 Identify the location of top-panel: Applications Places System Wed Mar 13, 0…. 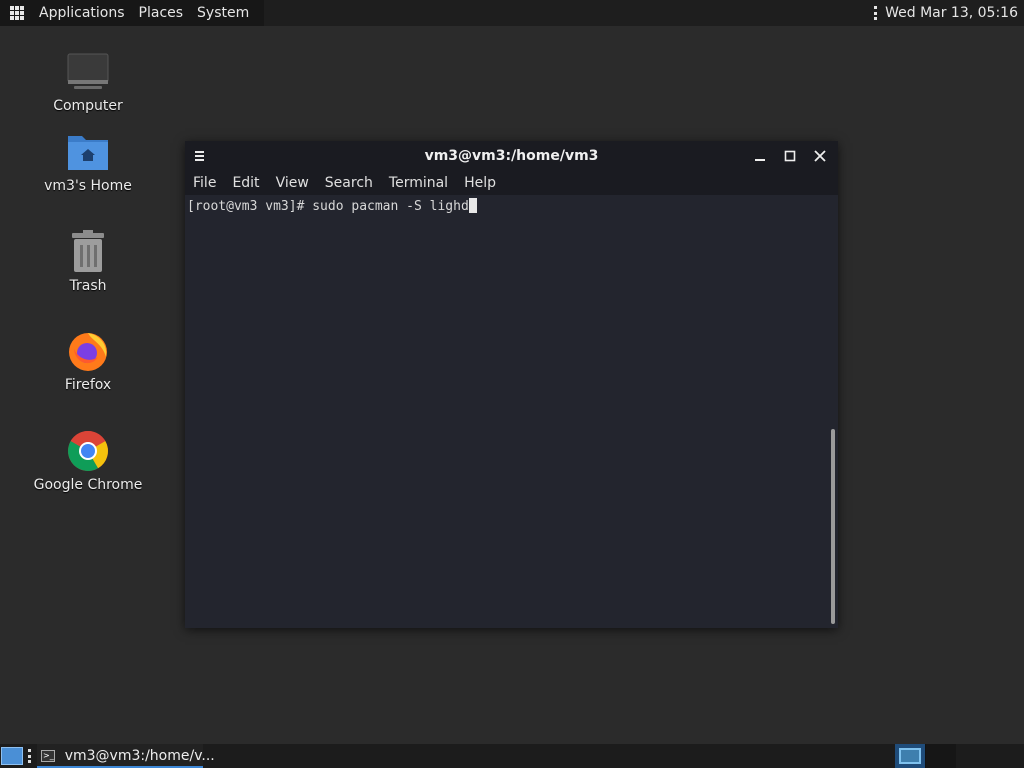
(512, 13).